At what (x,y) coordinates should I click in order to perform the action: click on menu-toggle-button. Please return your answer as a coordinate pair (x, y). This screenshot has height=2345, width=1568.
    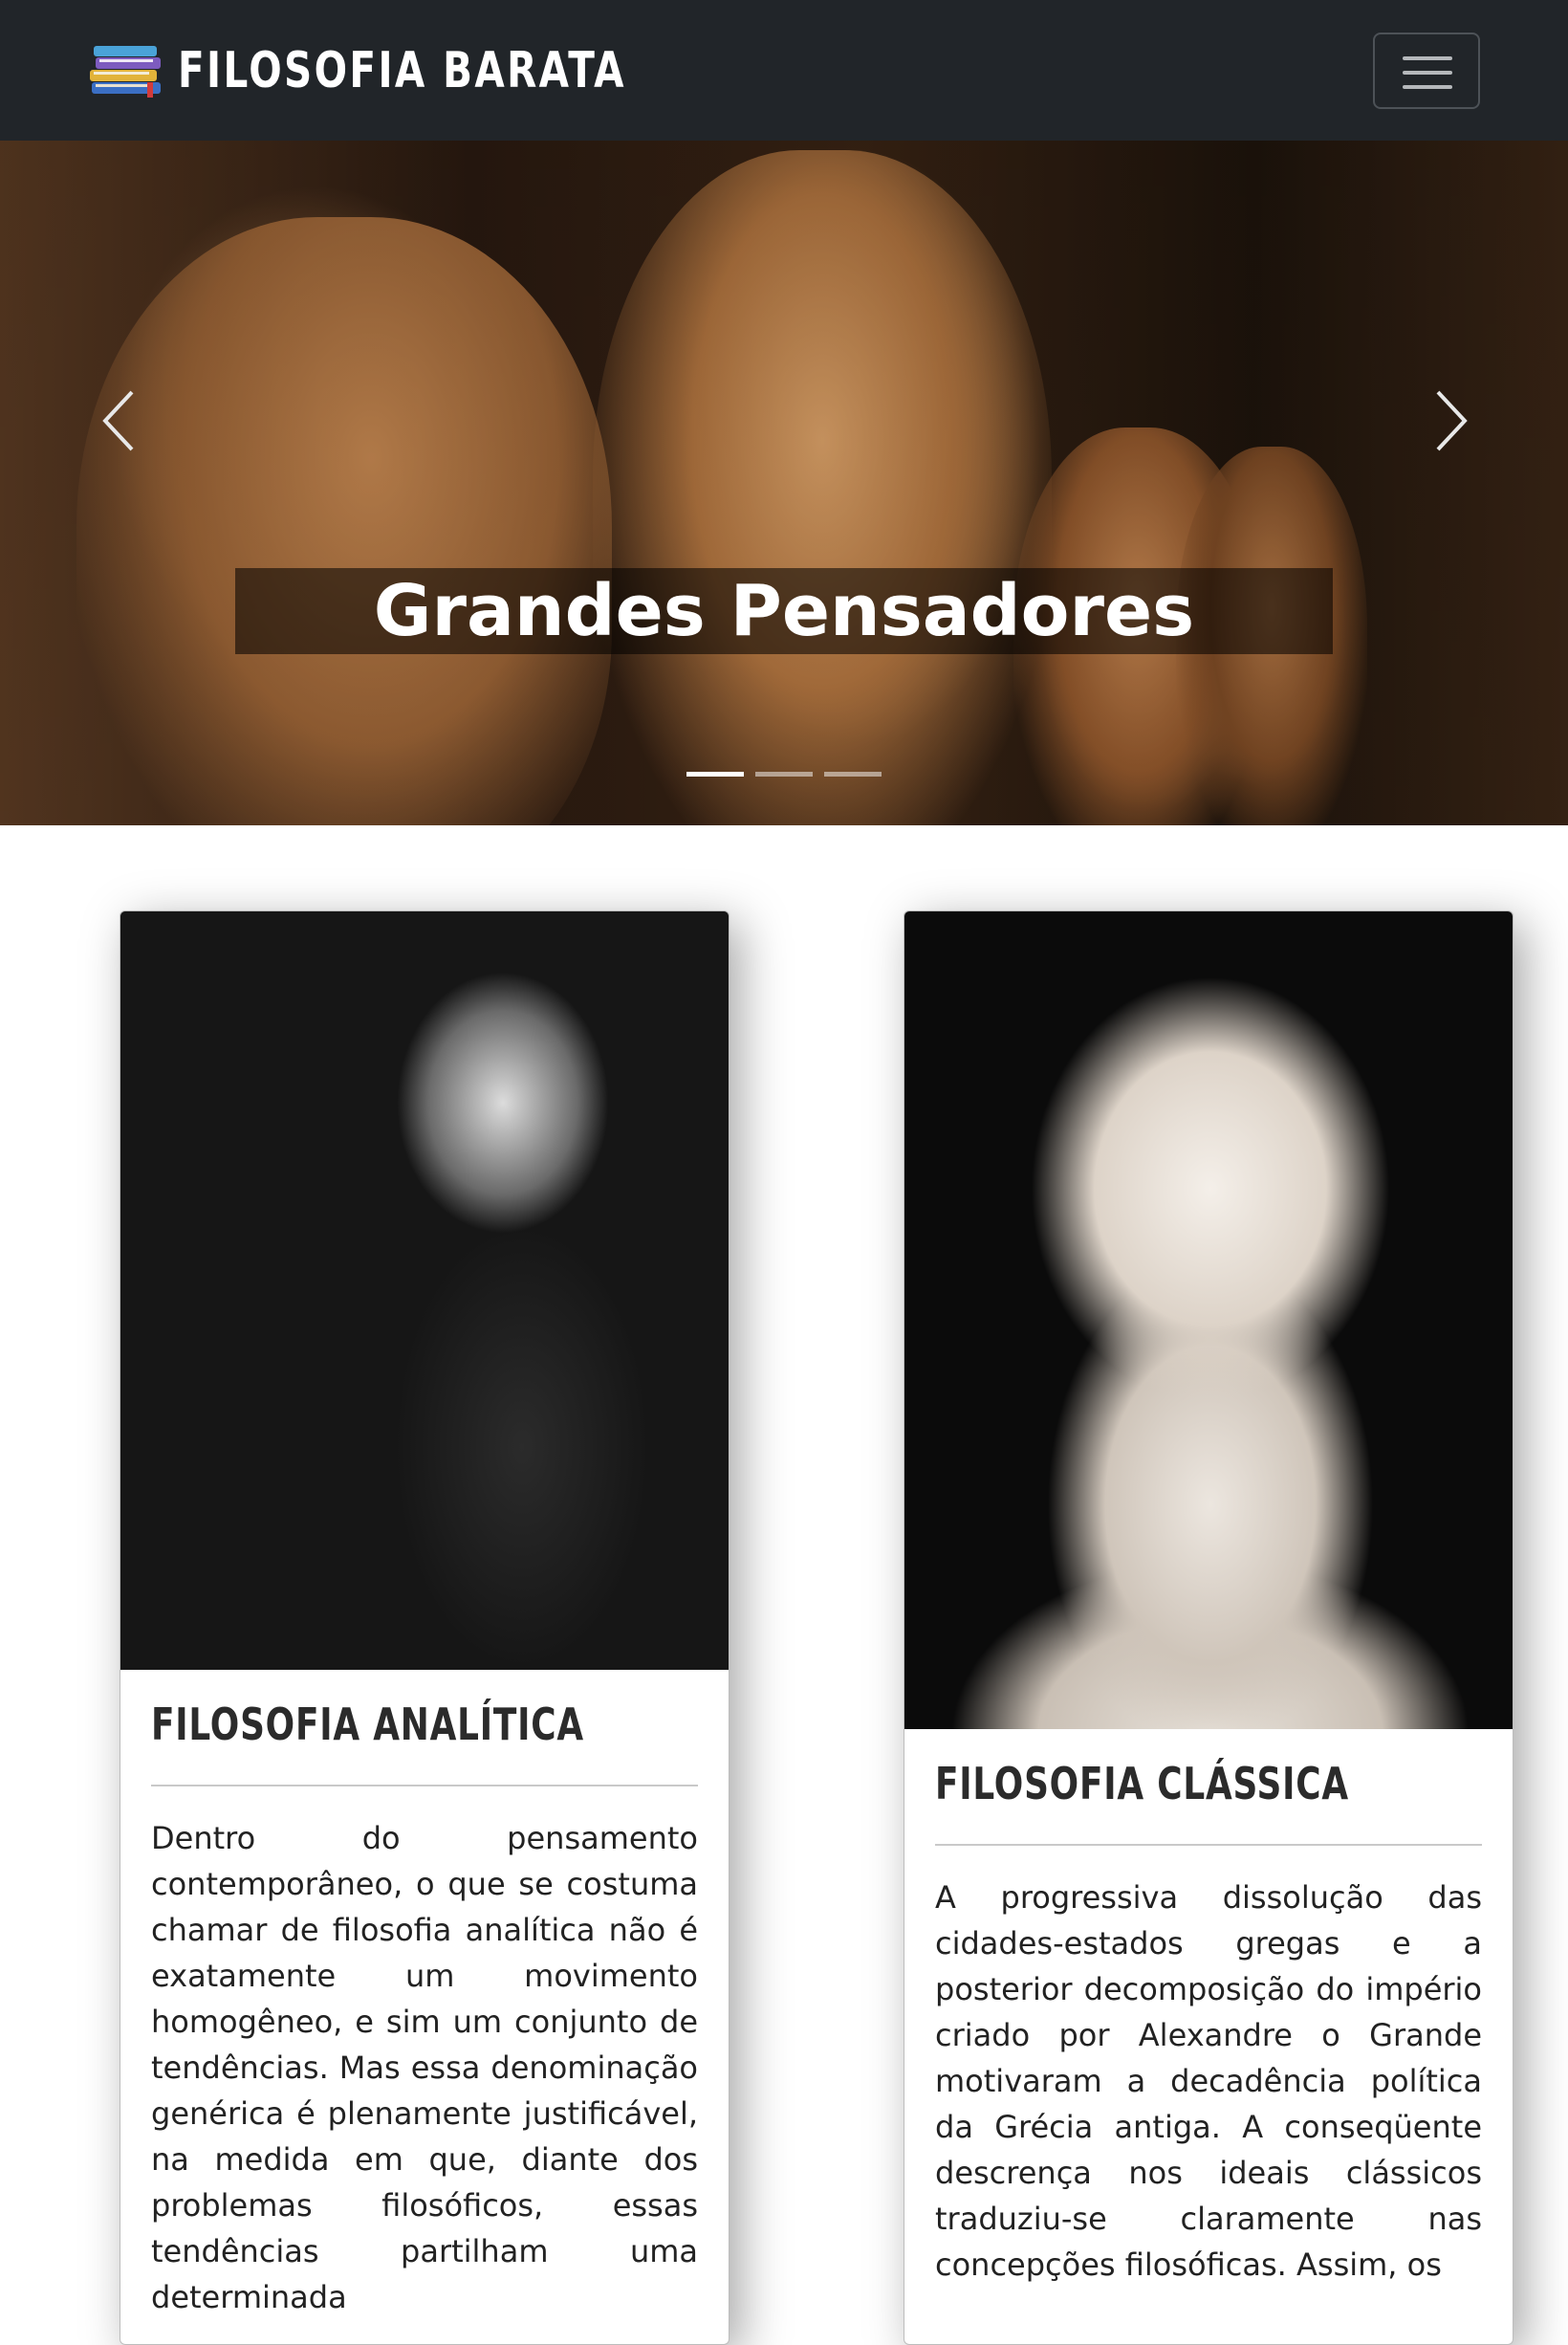
    Looking at the image, I should click on (1426, 71).